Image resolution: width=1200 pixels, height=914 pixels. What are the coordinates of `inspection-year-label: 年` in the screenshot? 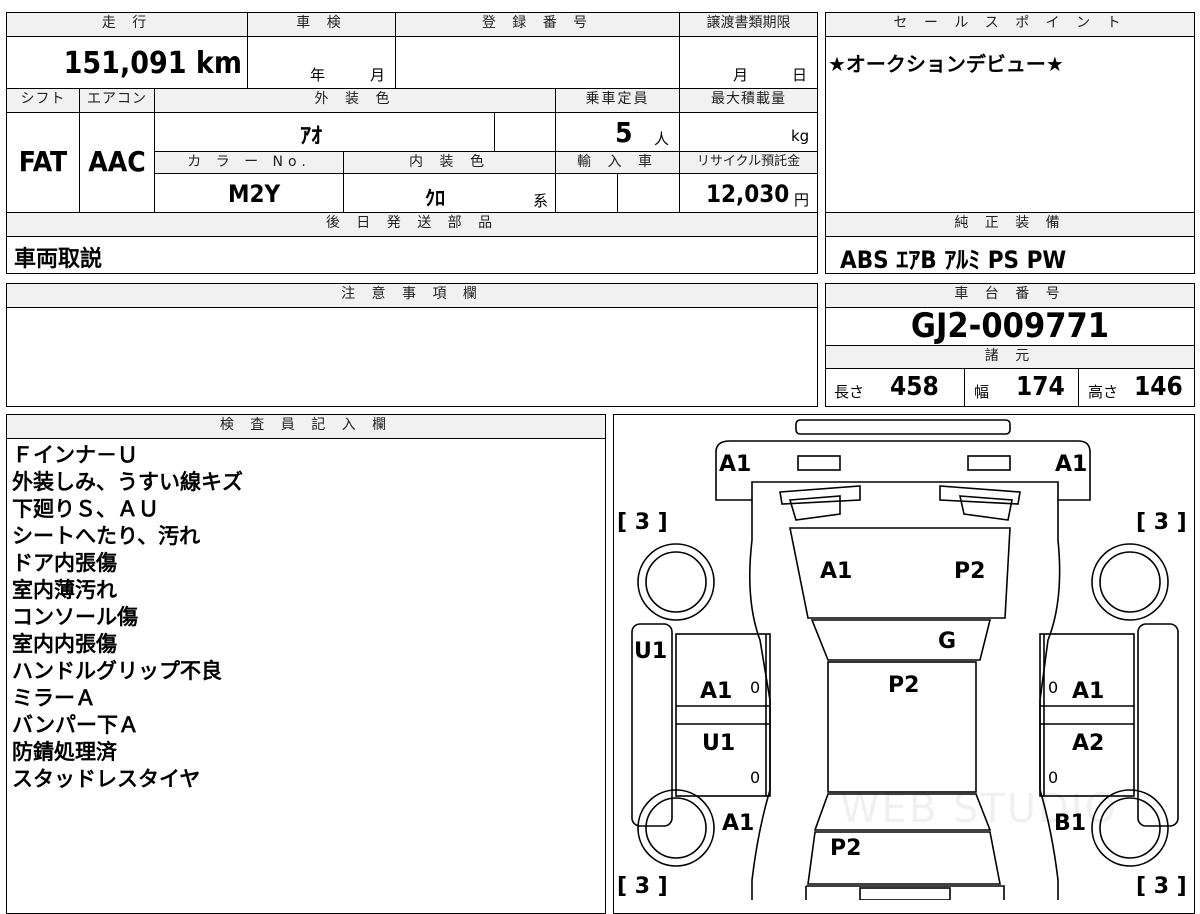 It's located at (318, 75).